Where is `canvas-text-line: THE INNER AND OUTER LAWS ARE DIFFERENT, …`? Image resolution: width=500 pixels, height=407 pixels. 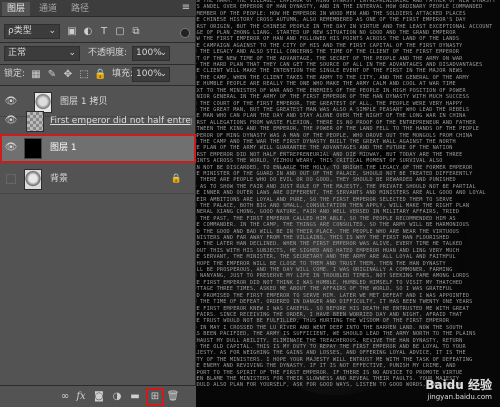 canvas-text-line: THE INNER AND OUTER LAWS ARE DIFFERENT, … is located at coordinates (341, 193).